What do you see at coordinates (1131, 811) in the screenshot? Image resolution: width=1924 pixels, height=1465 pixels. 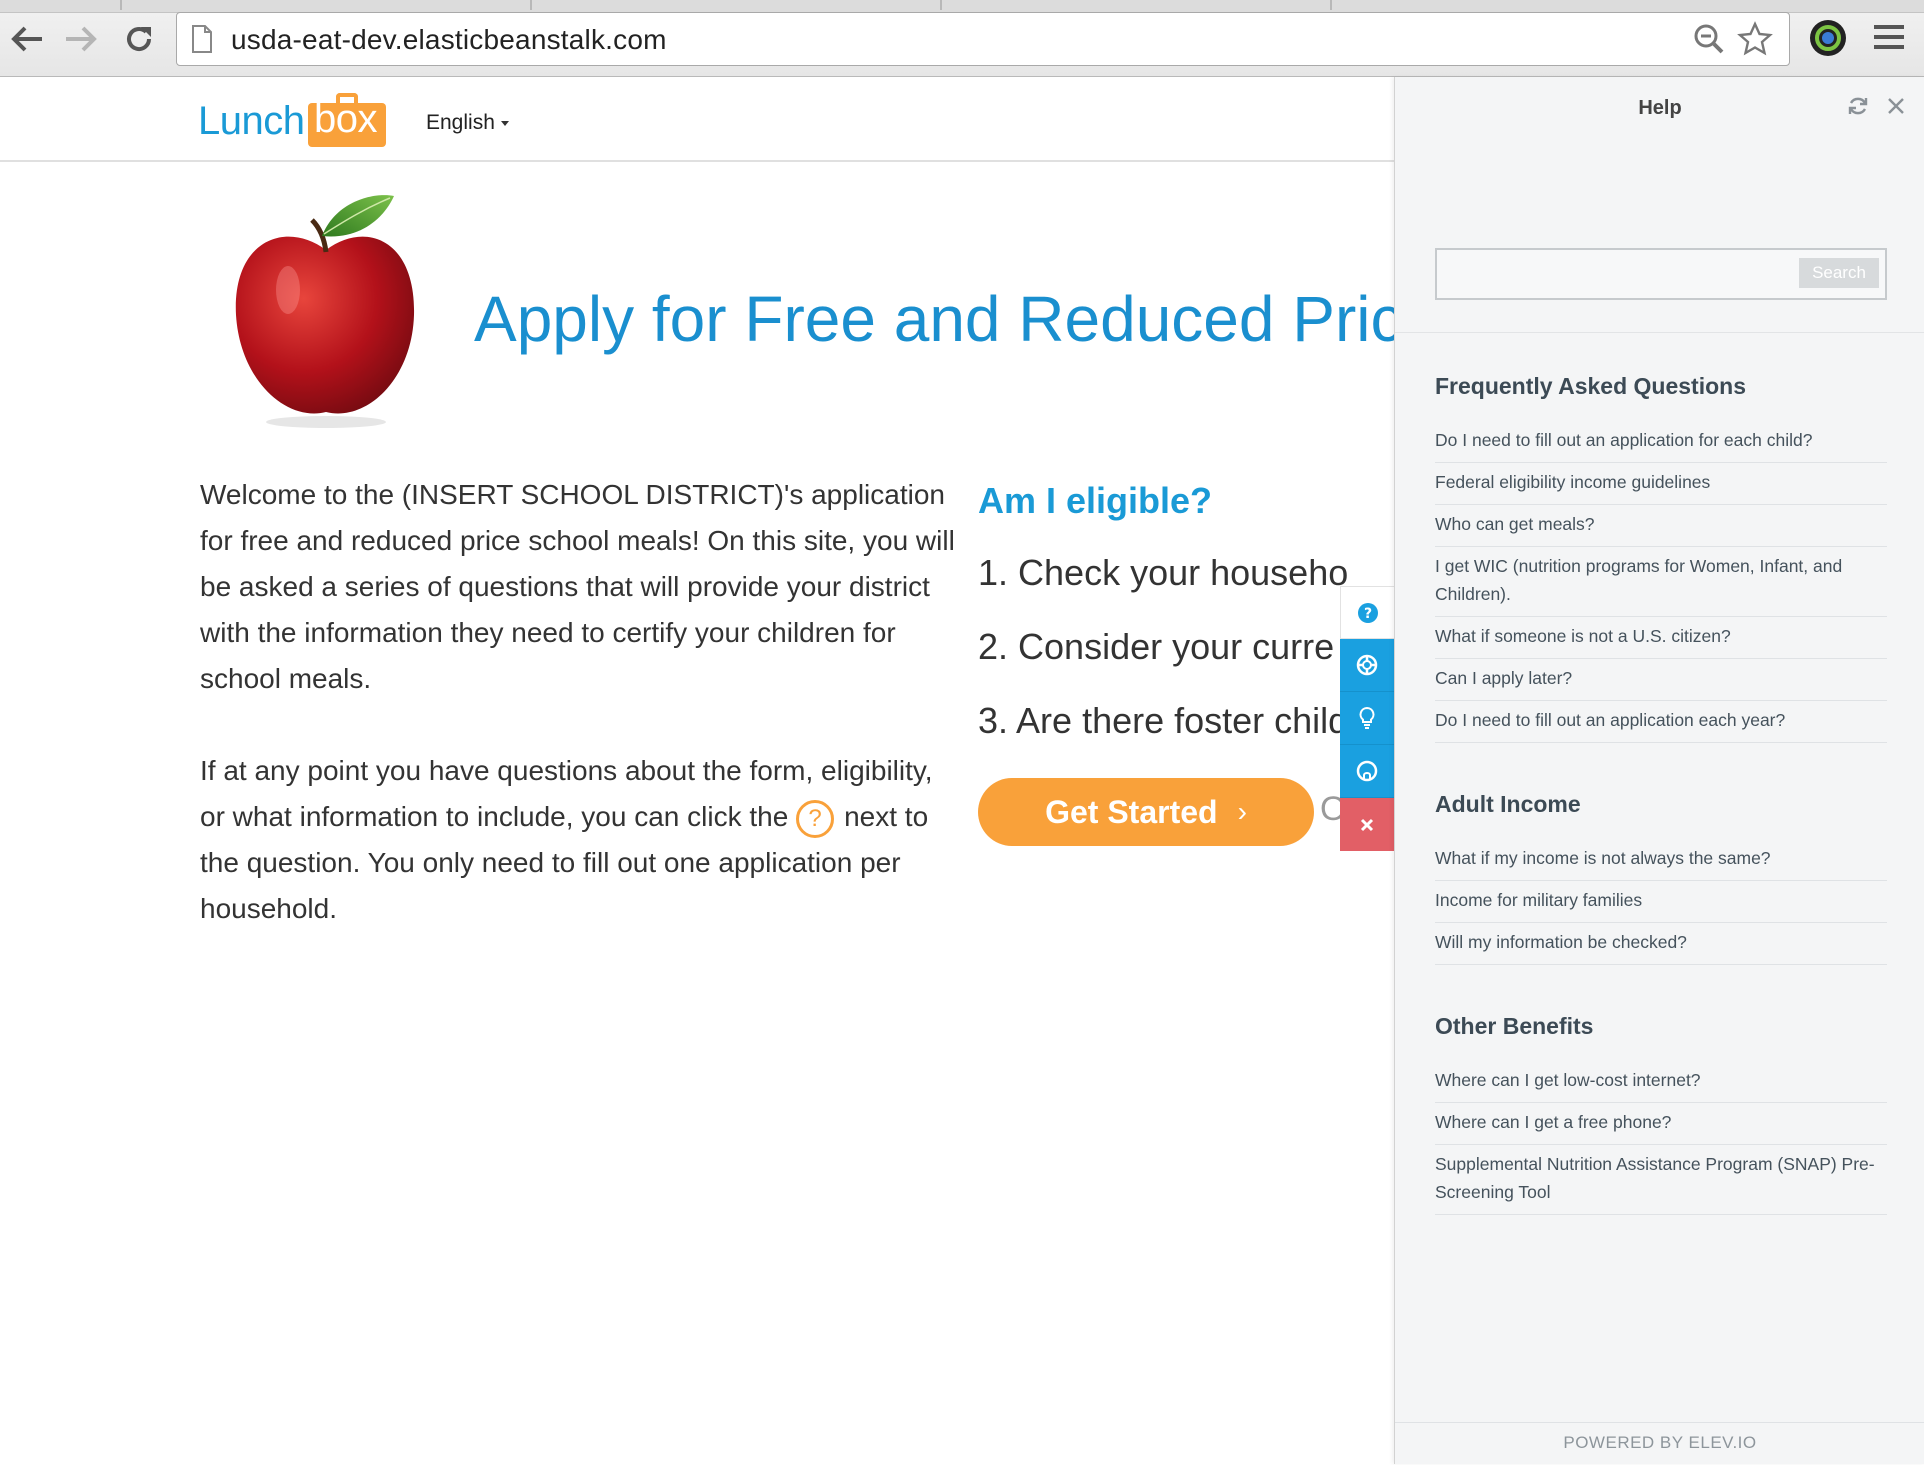 I see `get-started-label: Get Started` at bounding box center [1131, 811].